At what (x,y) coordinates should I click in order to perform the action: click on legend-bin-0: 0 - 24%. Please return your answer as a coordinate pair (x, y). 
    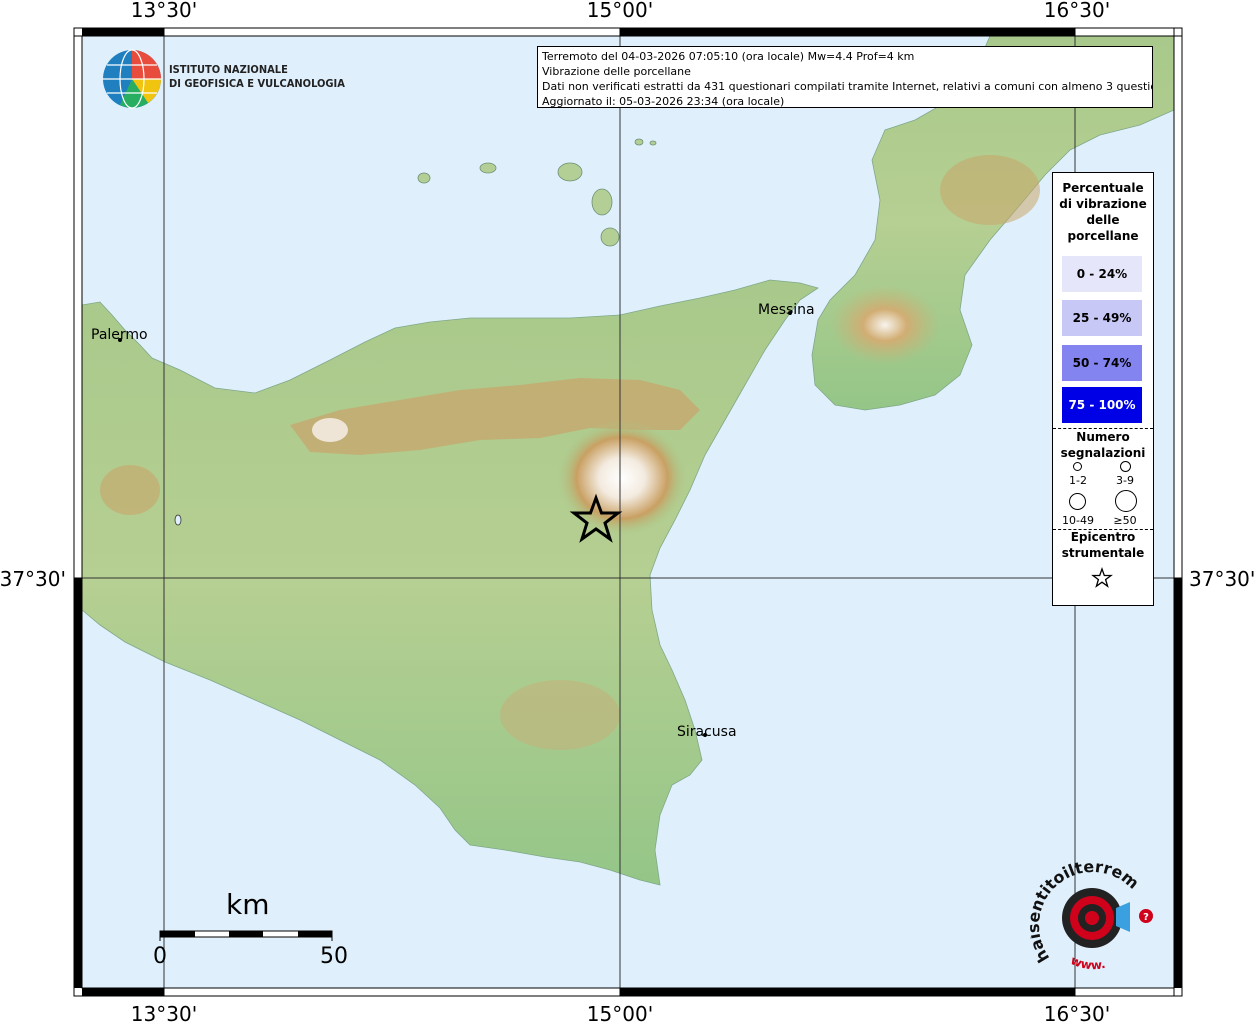
    Looking at the image, I should click on (1102, 274).